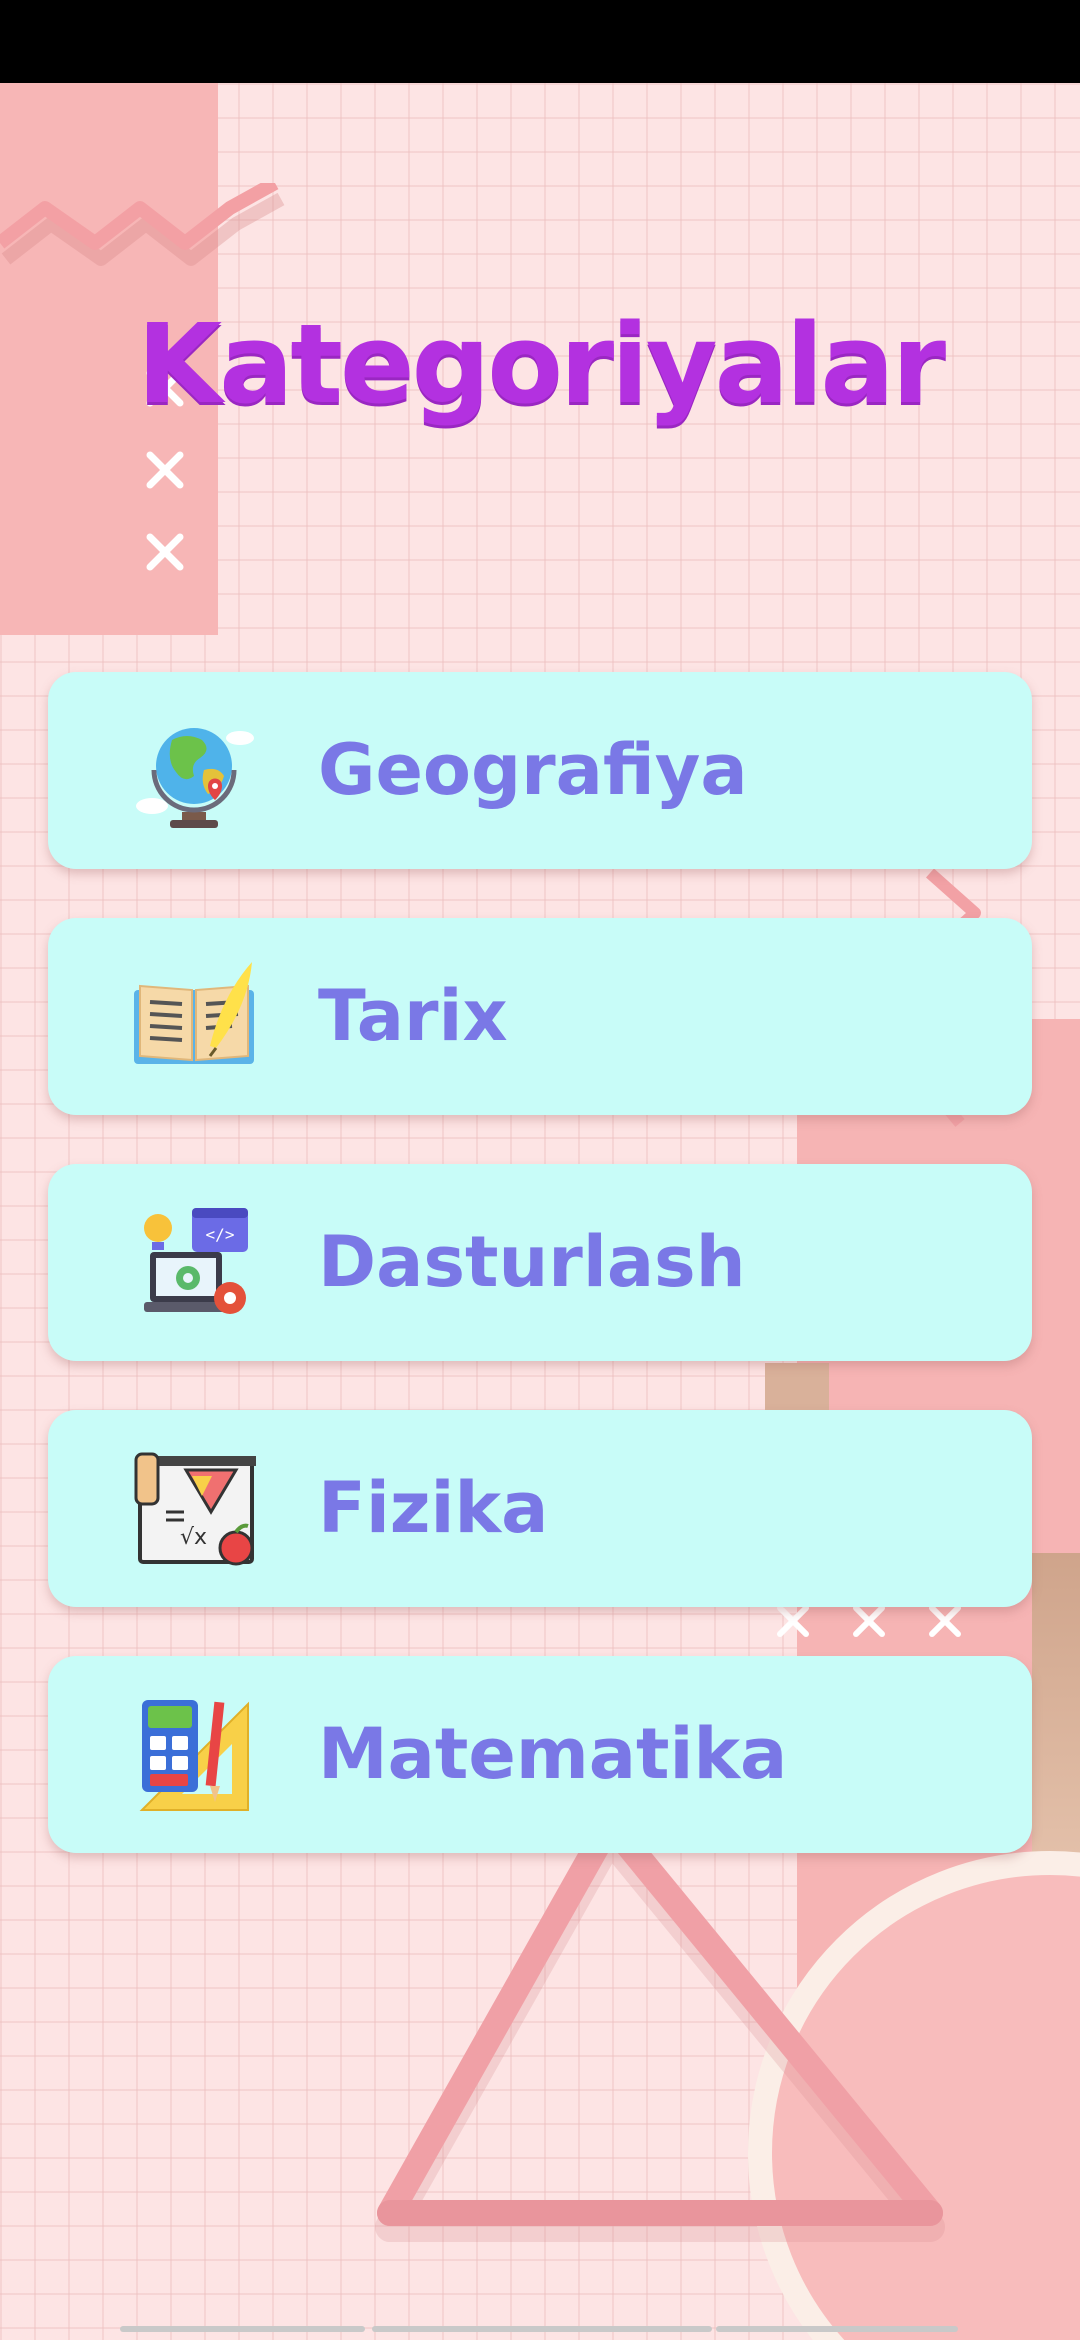  I want to click on programming-laptop-icon: </>, so click(196, 1261).